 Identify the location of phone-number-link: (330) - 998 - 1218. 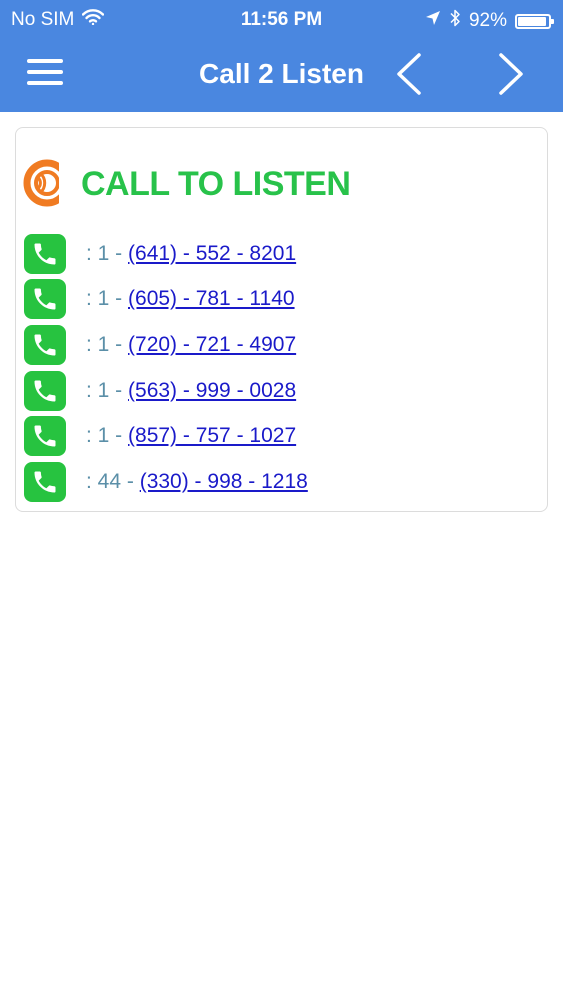
(224, 482).